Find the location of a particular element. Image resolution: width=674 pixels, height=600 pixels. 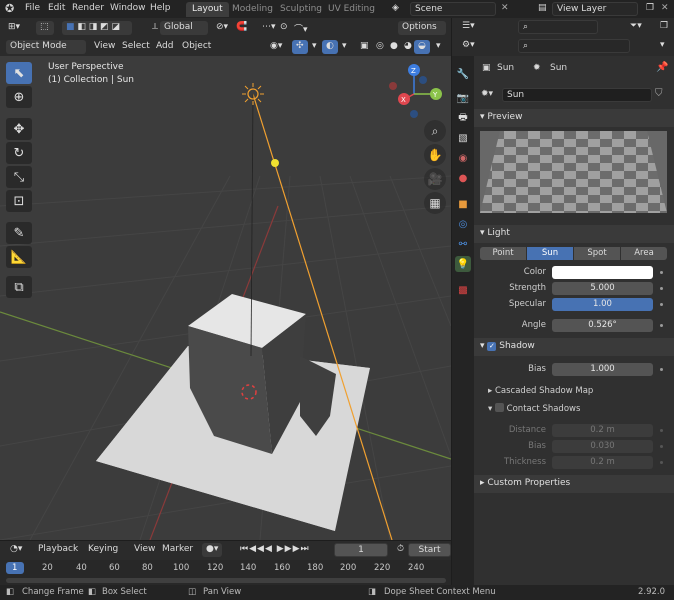

view-layer-tab-icon: ▧ is located at coordinates (463, 138).